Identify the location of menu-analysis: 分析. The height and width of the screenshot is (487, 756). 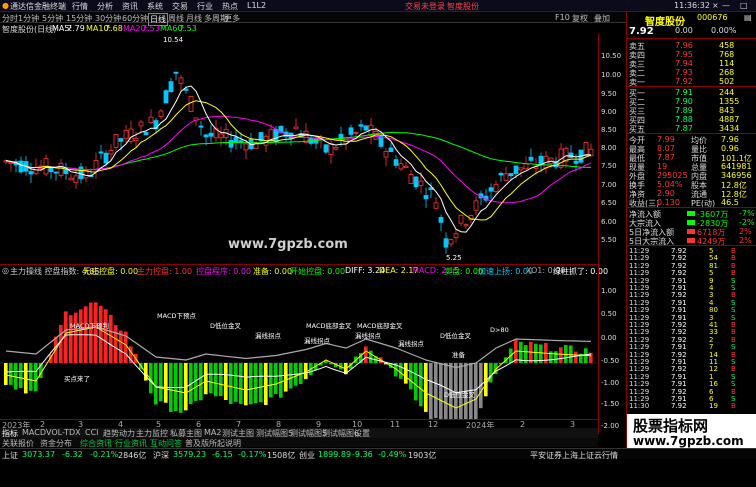
(105, 6).